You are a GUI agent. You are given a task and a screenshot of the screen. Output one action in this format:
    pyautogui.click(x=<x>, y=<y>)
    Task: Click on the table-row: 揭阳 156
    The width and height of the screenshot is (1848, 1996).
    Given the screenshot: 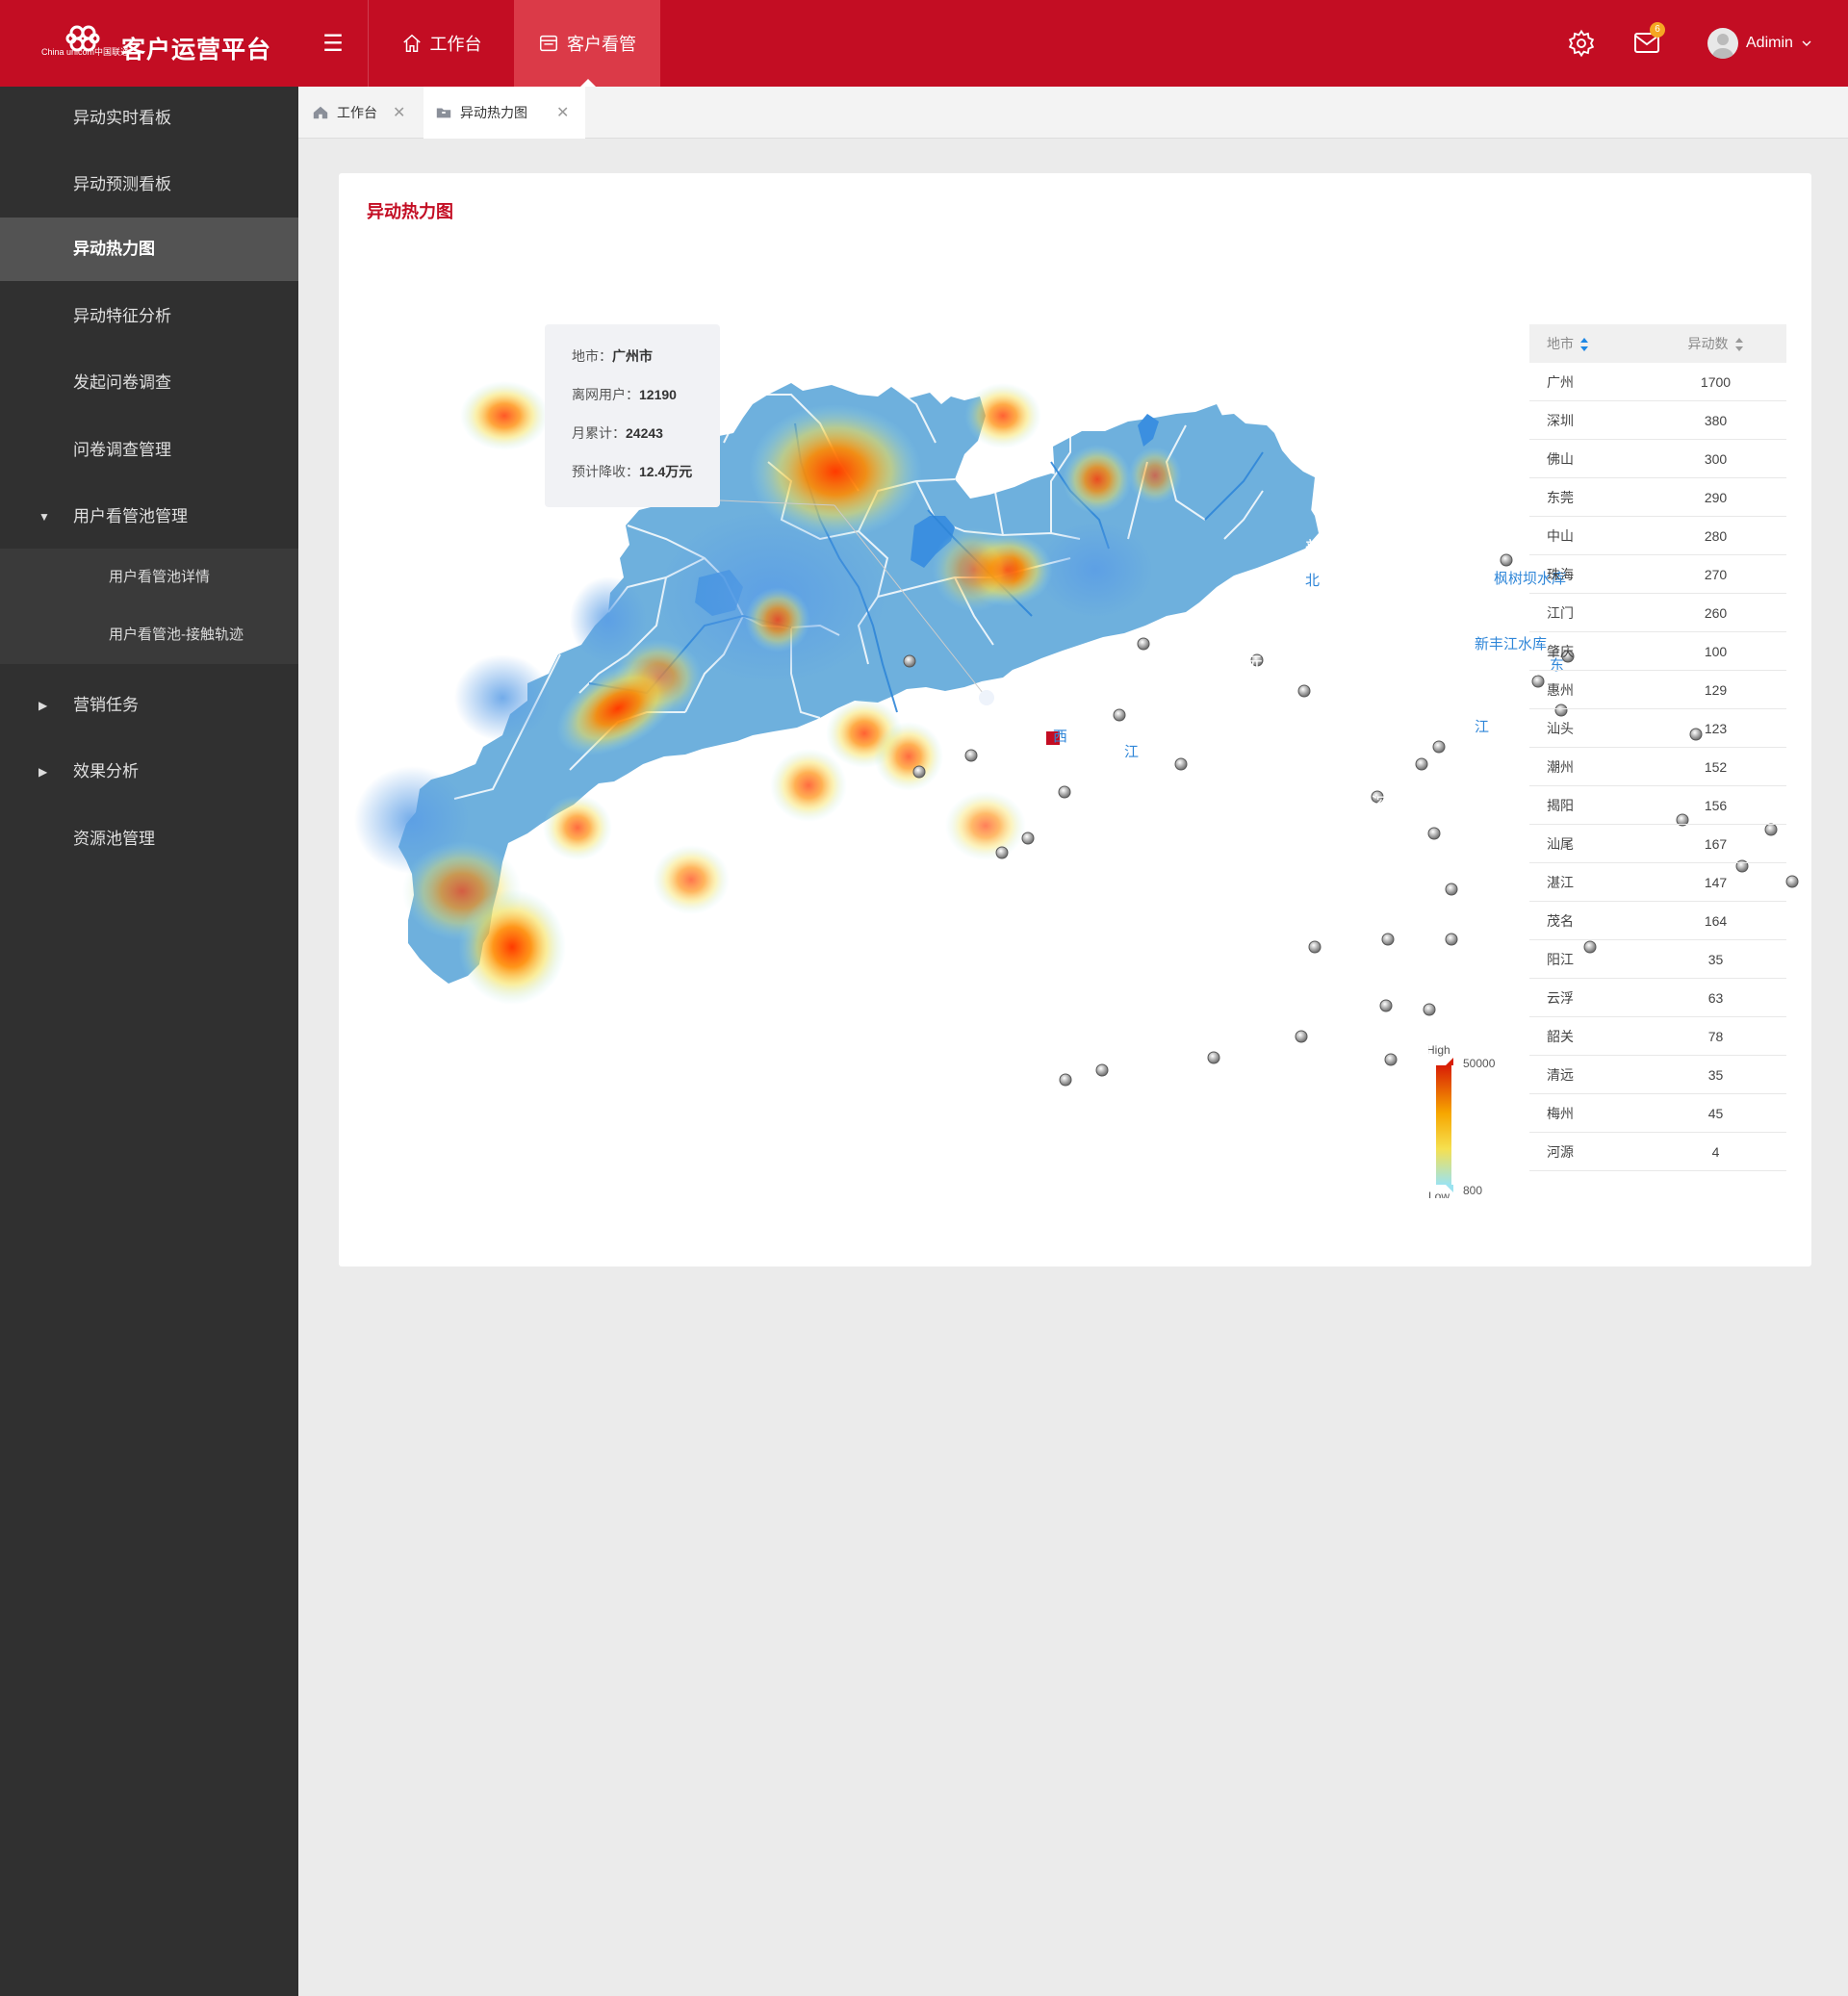 What is the action you would take?
    pyautogui.click(x=1657, y=805)
    